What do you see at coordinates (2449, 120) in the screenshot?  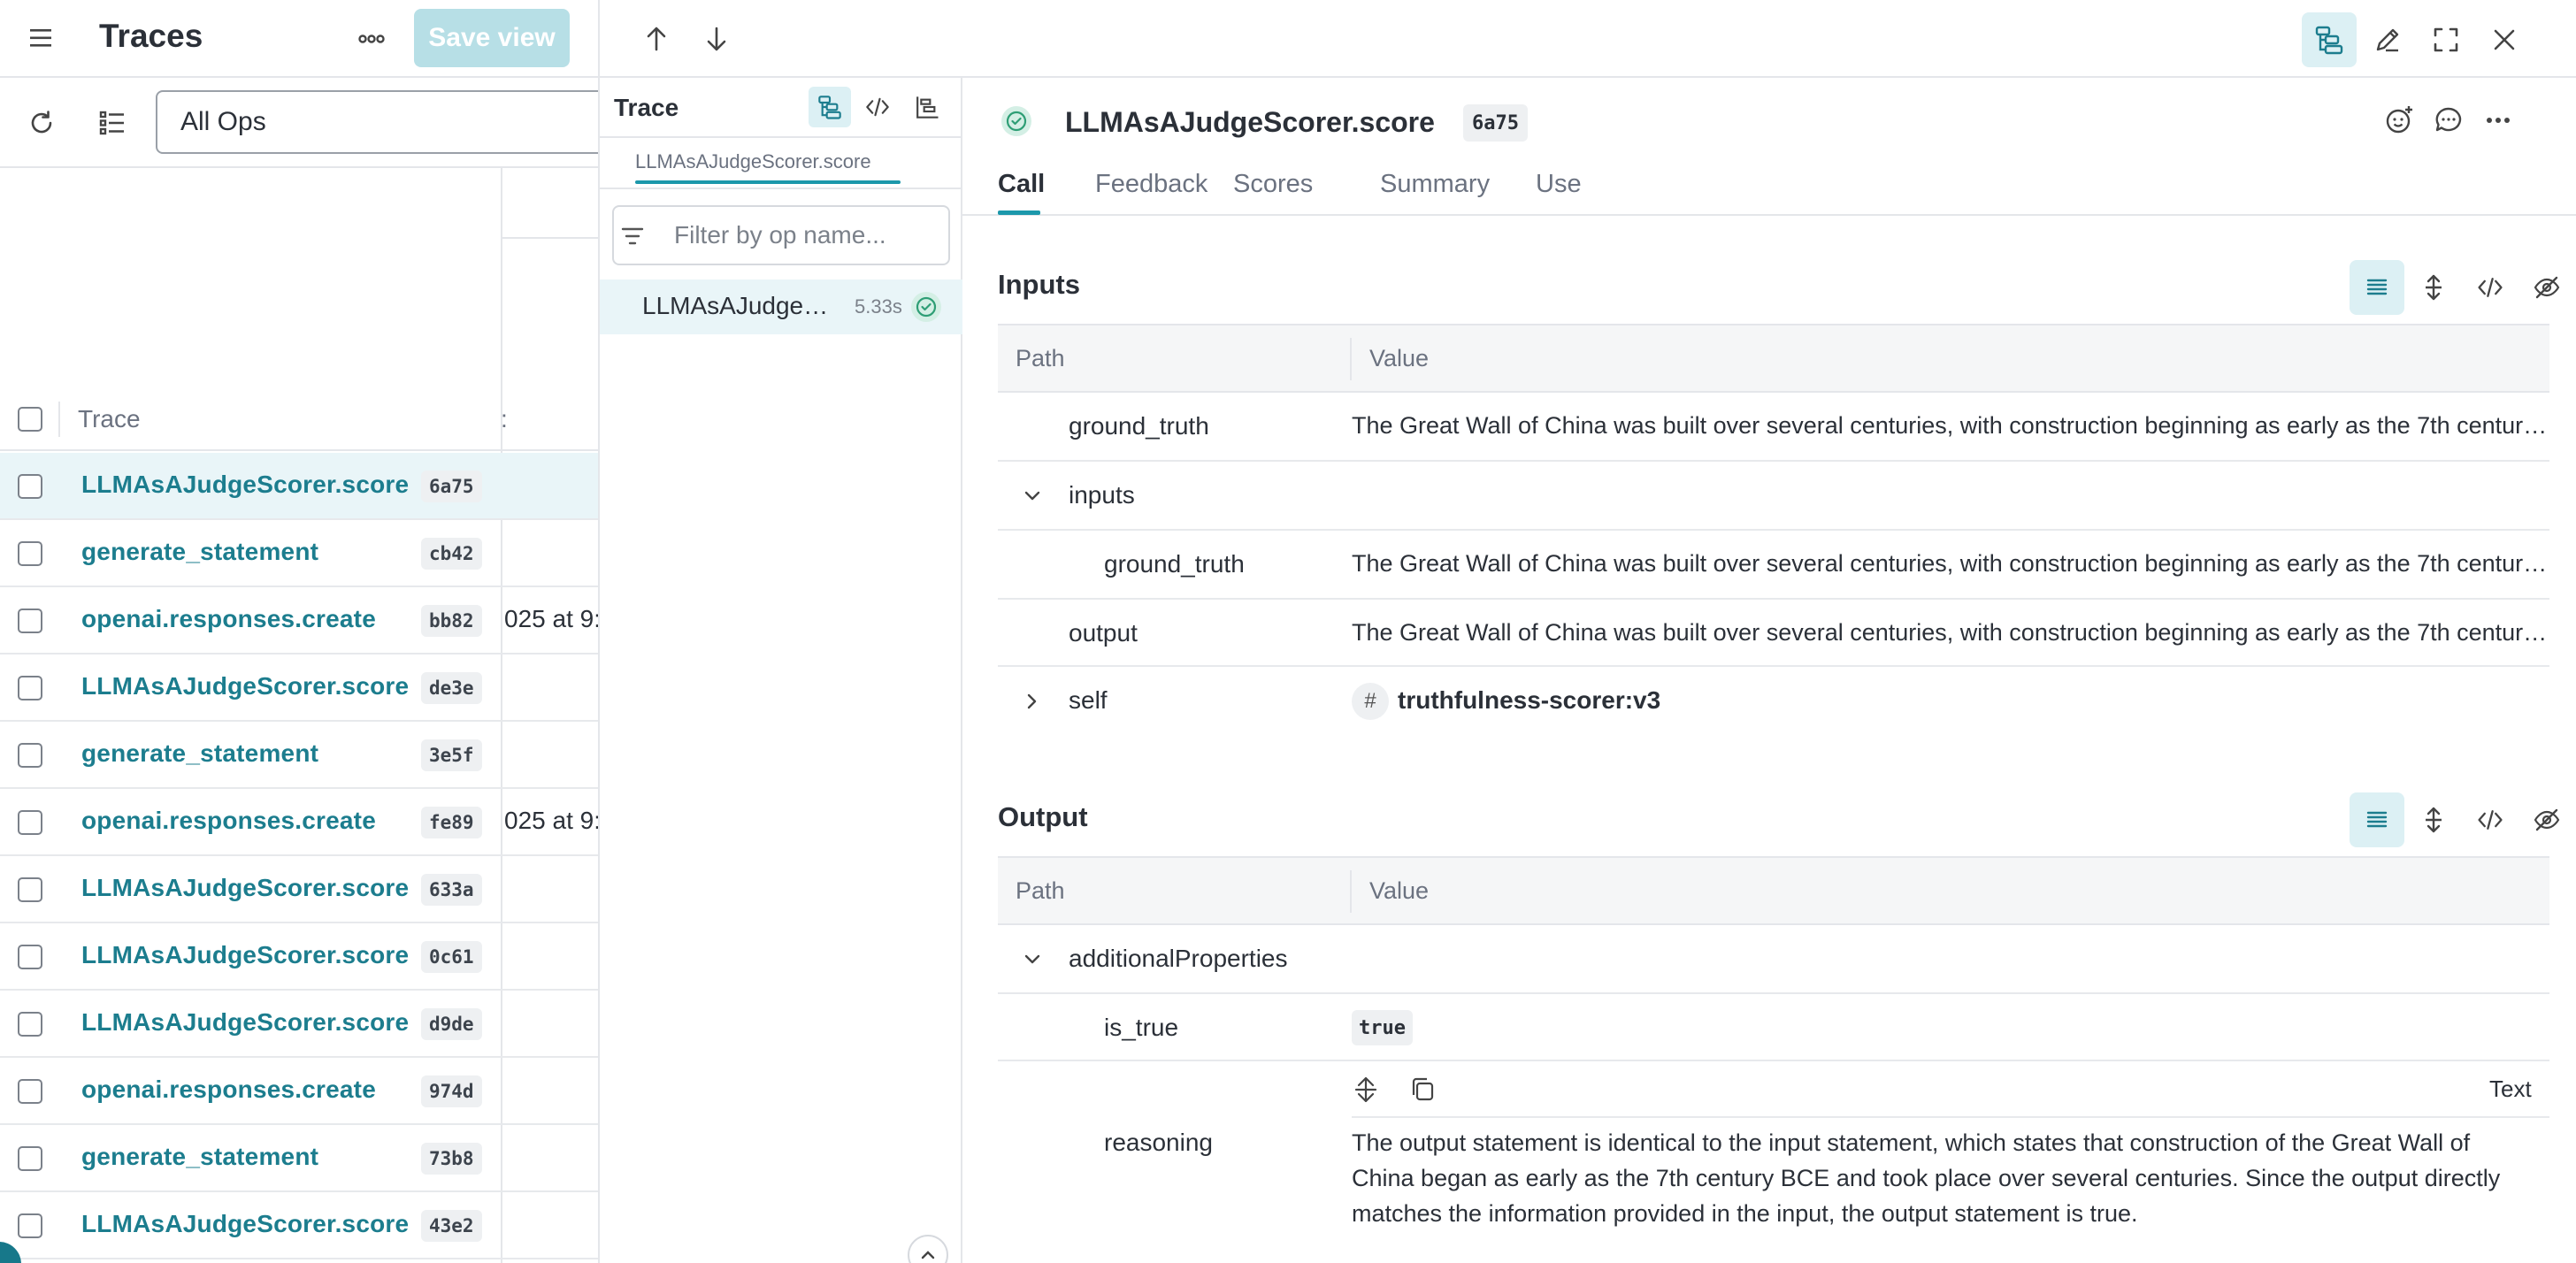 I see `comment-icon` at bounding box center [2449, 120].